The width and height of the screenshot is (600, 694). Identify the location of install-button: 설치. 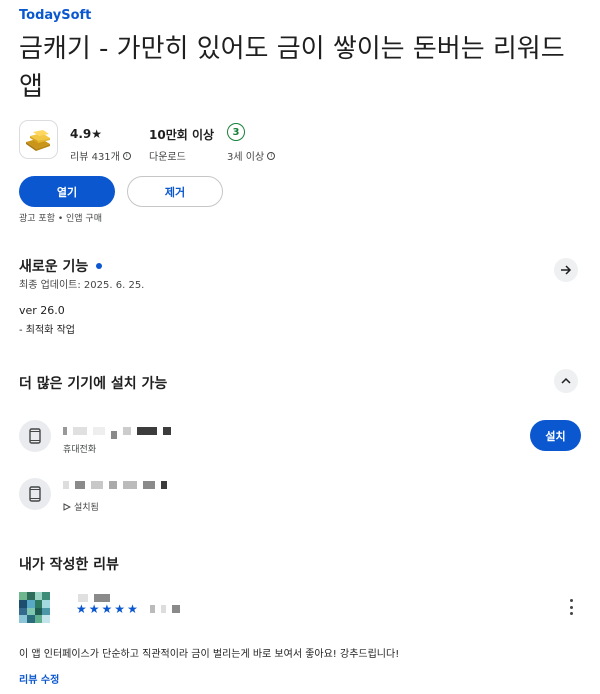
(555, 435).